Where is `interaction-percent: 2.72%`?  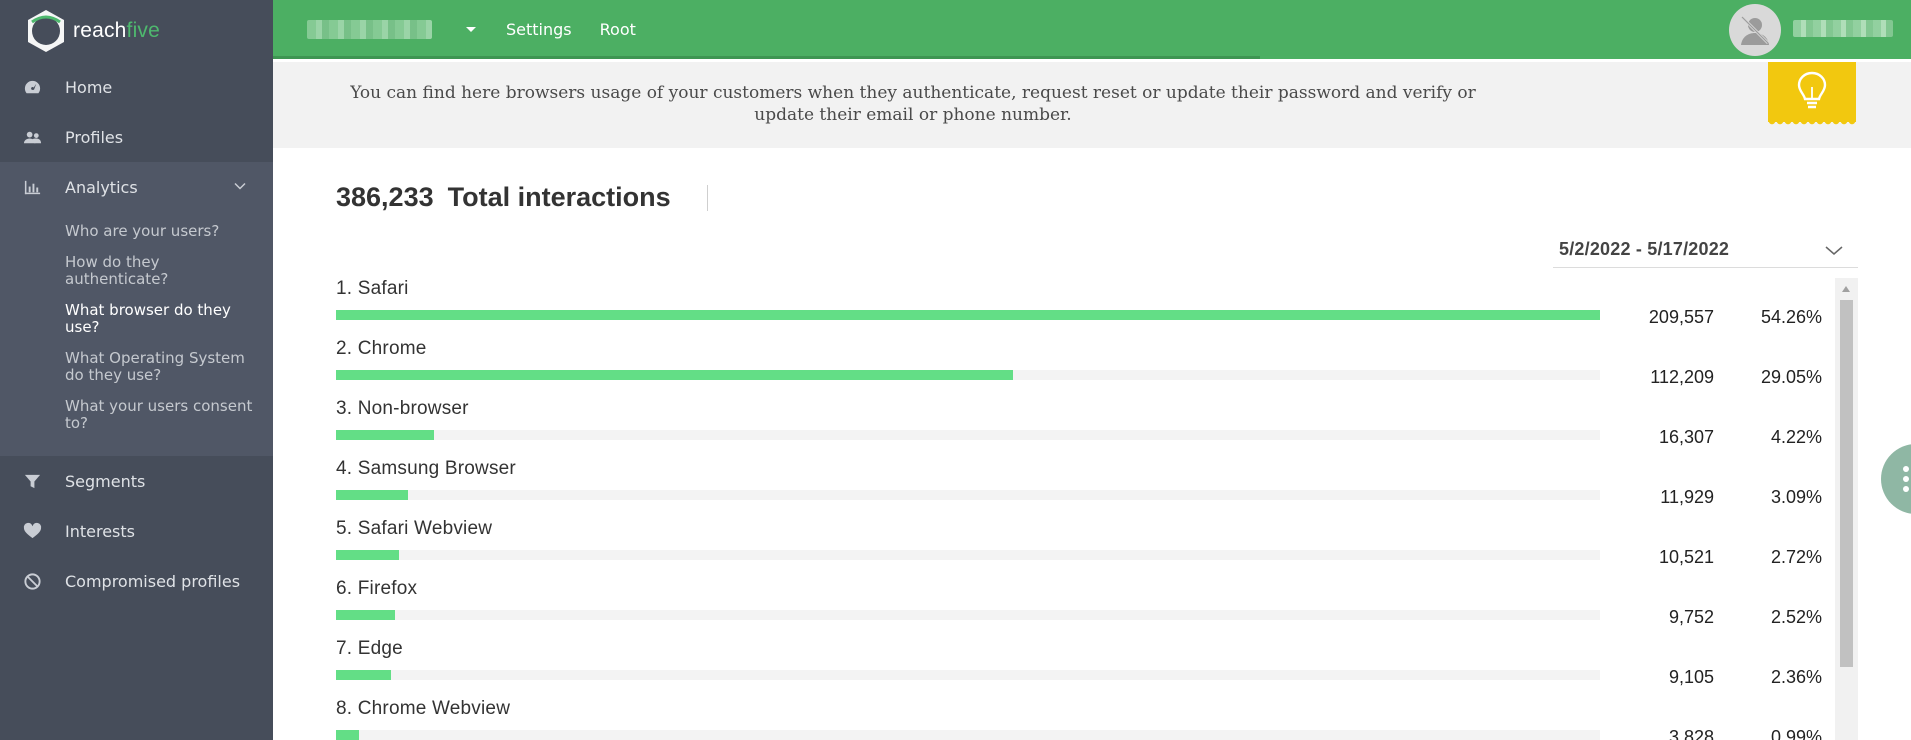 interaction-percent: 2.72% is located at coordinates (1796, 557).